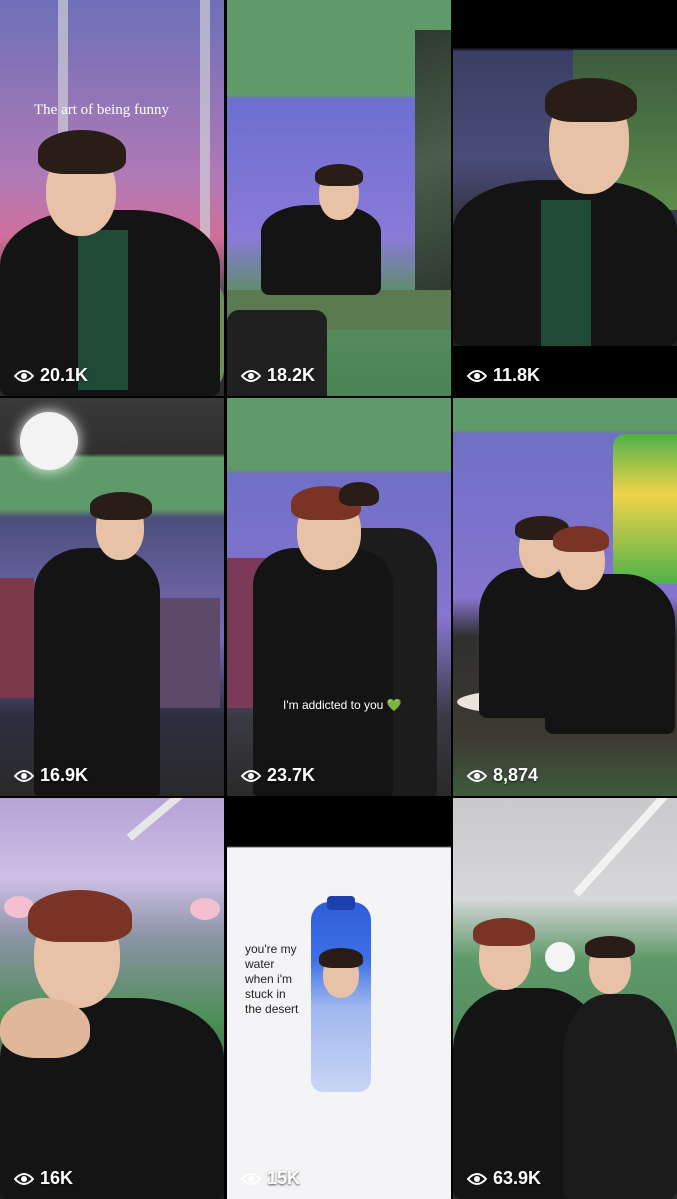  Describe the element at coordinates (291, 375) in the screenshot. I see `view-count-label: 18.2K` at that location.